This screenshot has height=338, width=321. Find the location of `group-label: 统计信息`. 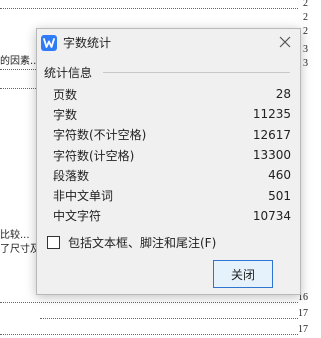

group-label: 统计信息 is located at coordinates (68, 73).